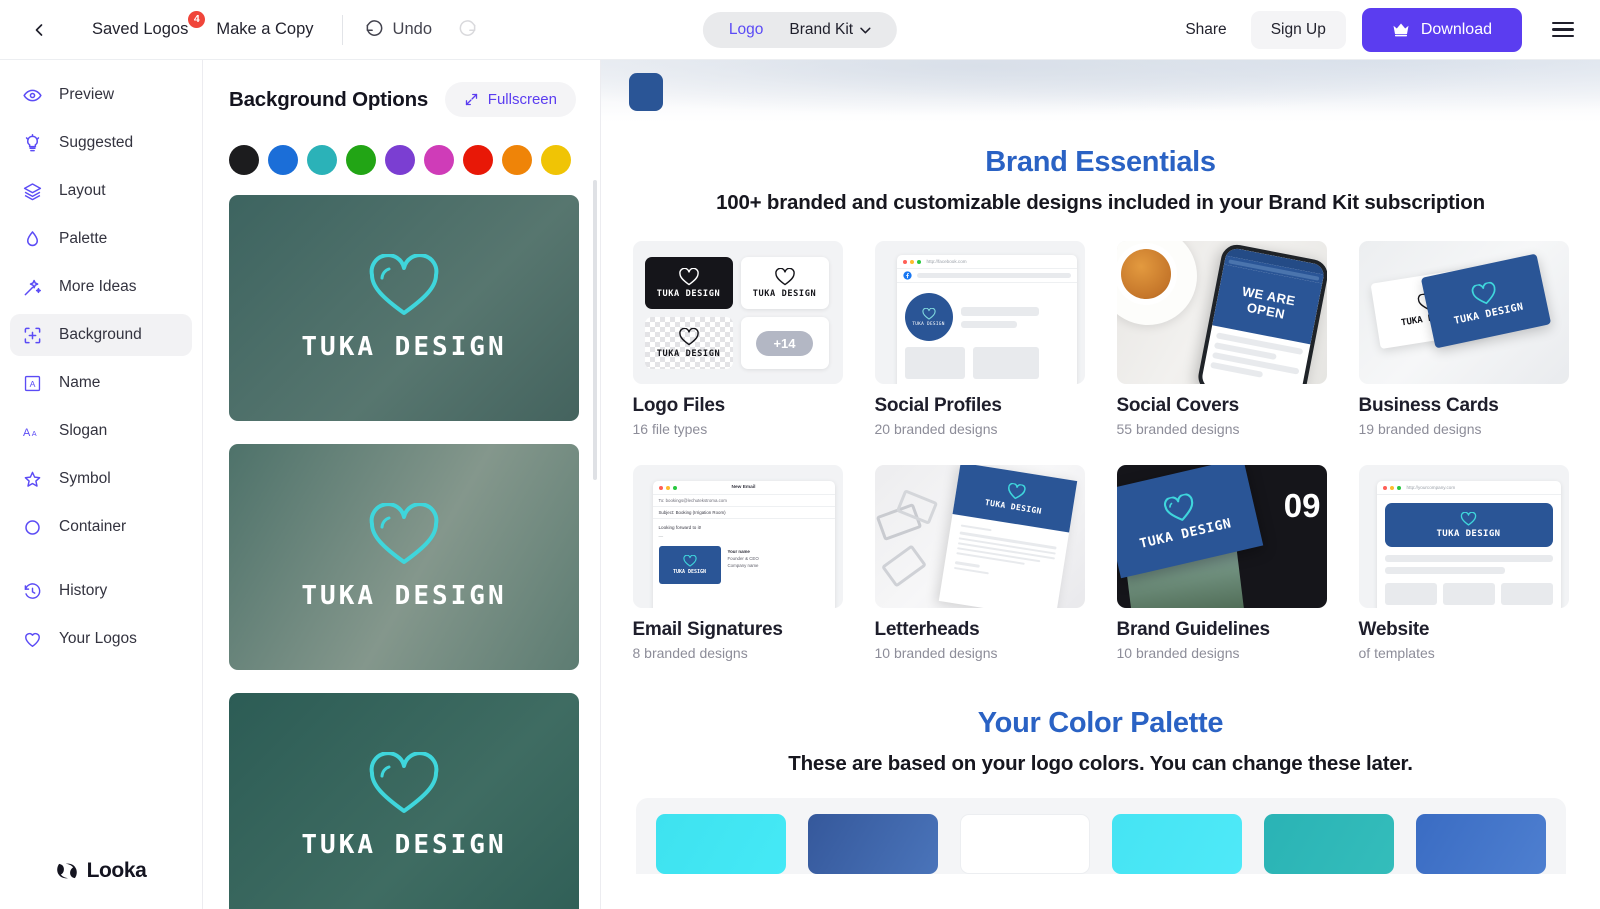 This screenshot has height=909, width=1600. Describe the element at coordinates (264, 29) in the screenshot. I see `make-a-copy-button: Make a Copy` at that location.